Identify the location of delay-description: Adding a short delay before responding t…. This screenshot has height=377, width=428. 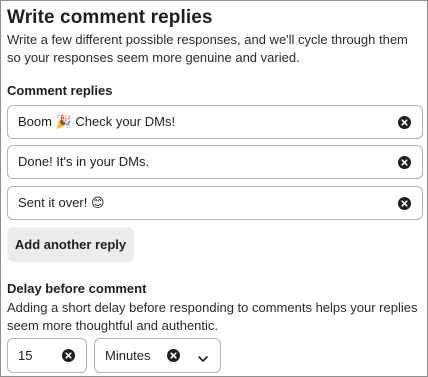
(212, 316).